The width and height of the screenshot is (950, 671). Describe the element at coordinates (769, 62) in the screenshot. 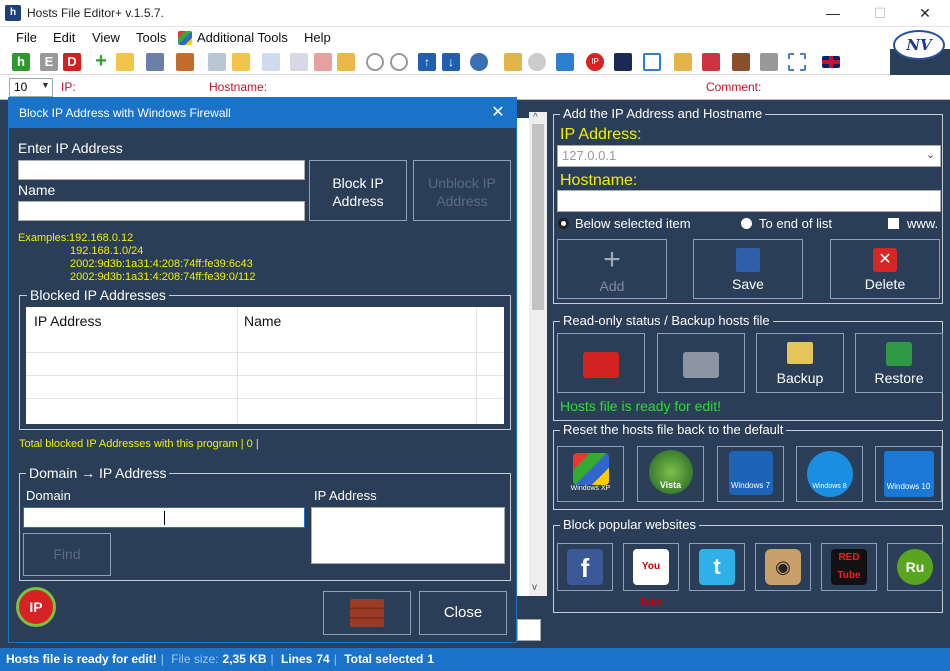

I see `lock-icon` at that location.